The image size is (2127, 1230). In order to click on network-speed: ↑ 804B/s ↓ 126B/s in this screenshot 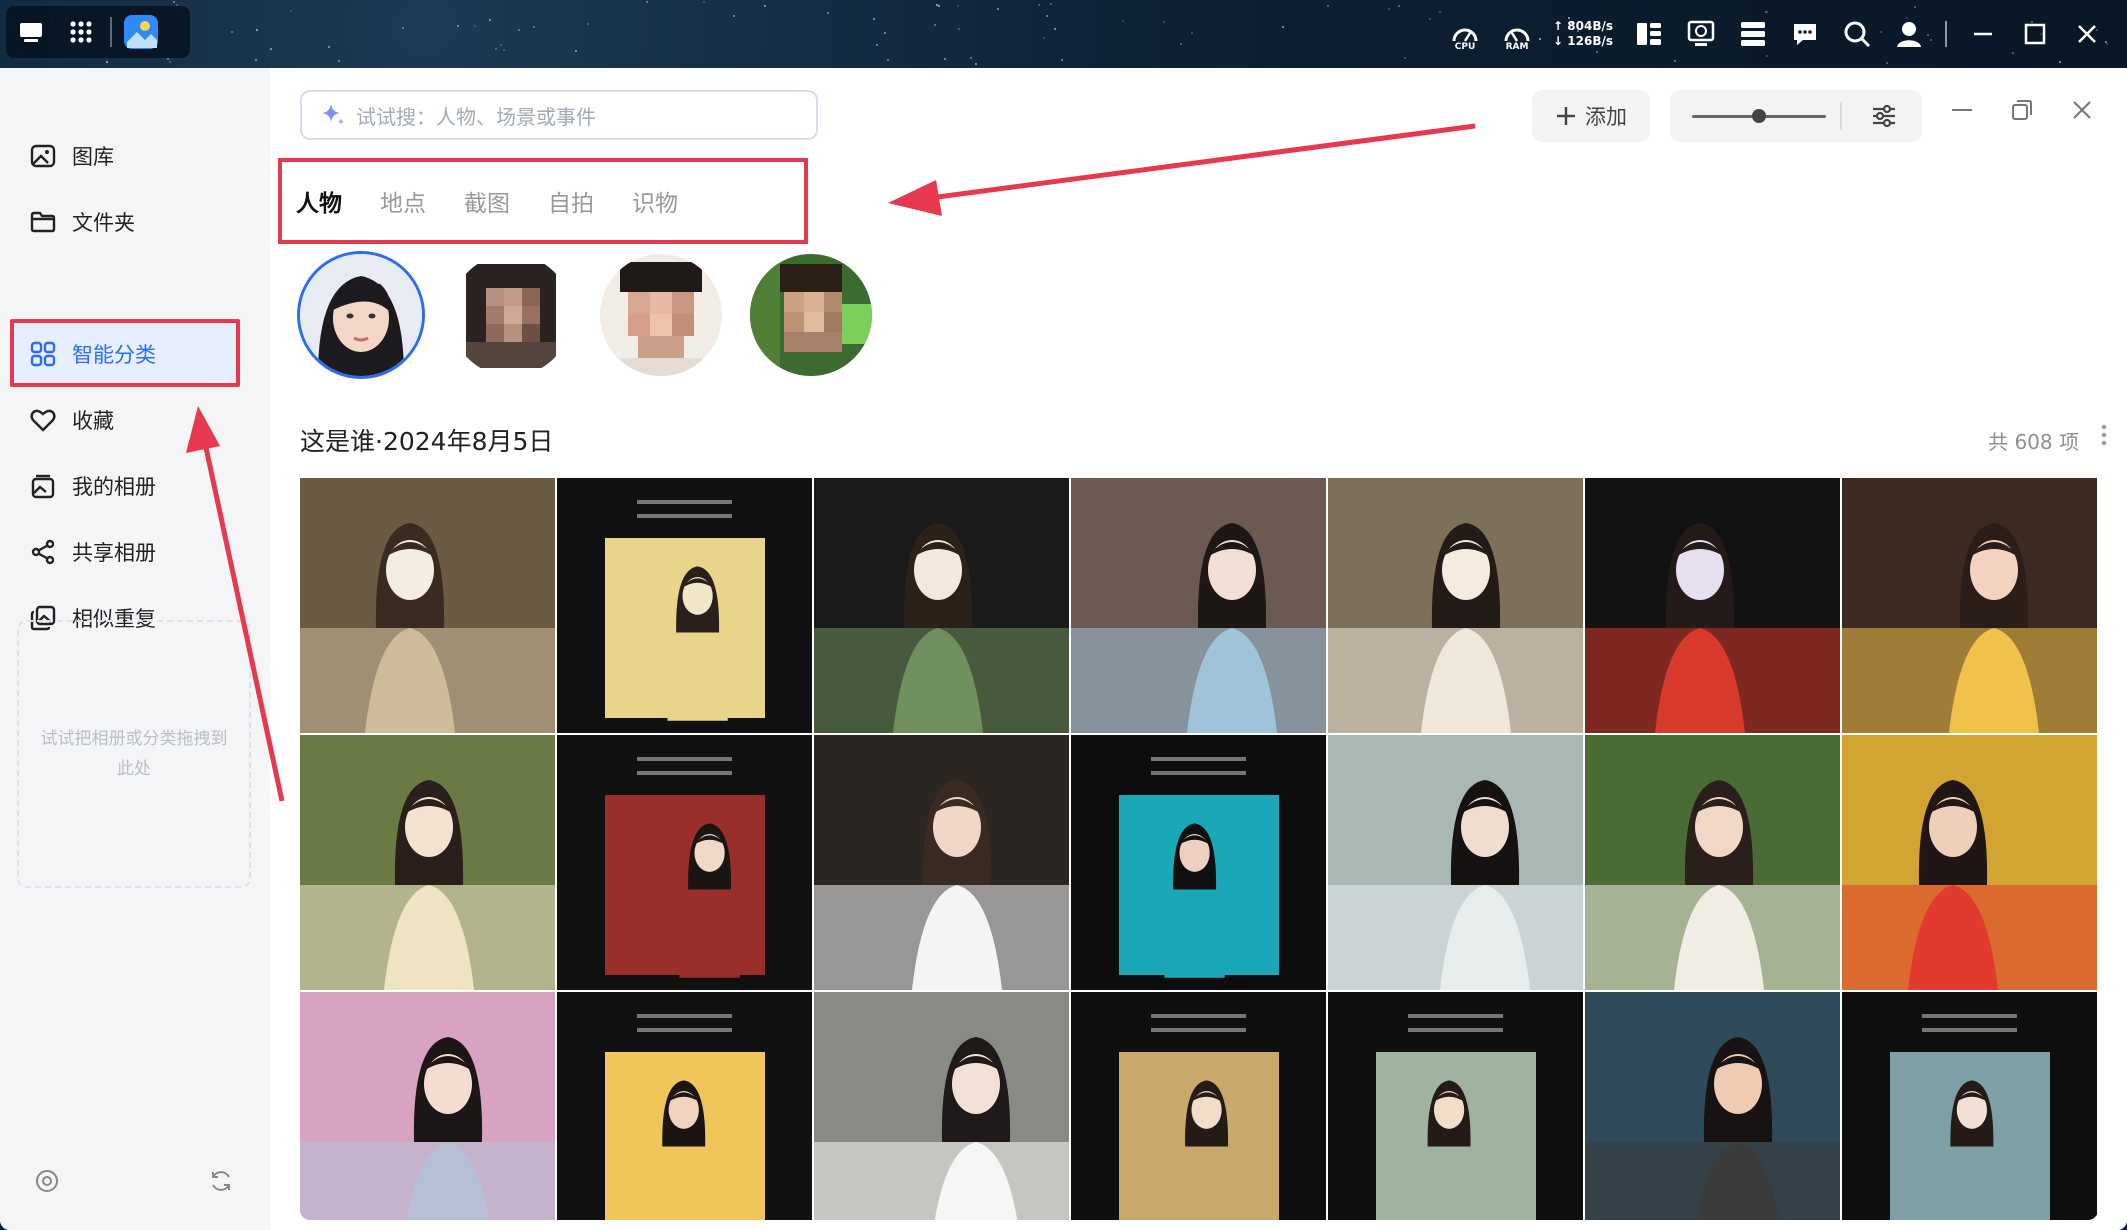, I will do `click(1583, 34)`.